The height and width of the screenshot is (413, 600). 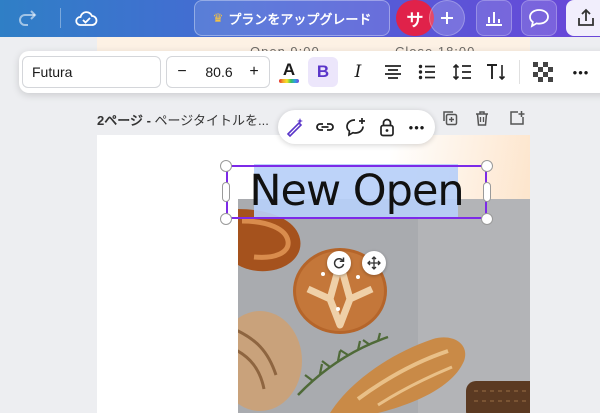 I want to click on font-family-dropdown: Futura, so click(x=91, y=72).